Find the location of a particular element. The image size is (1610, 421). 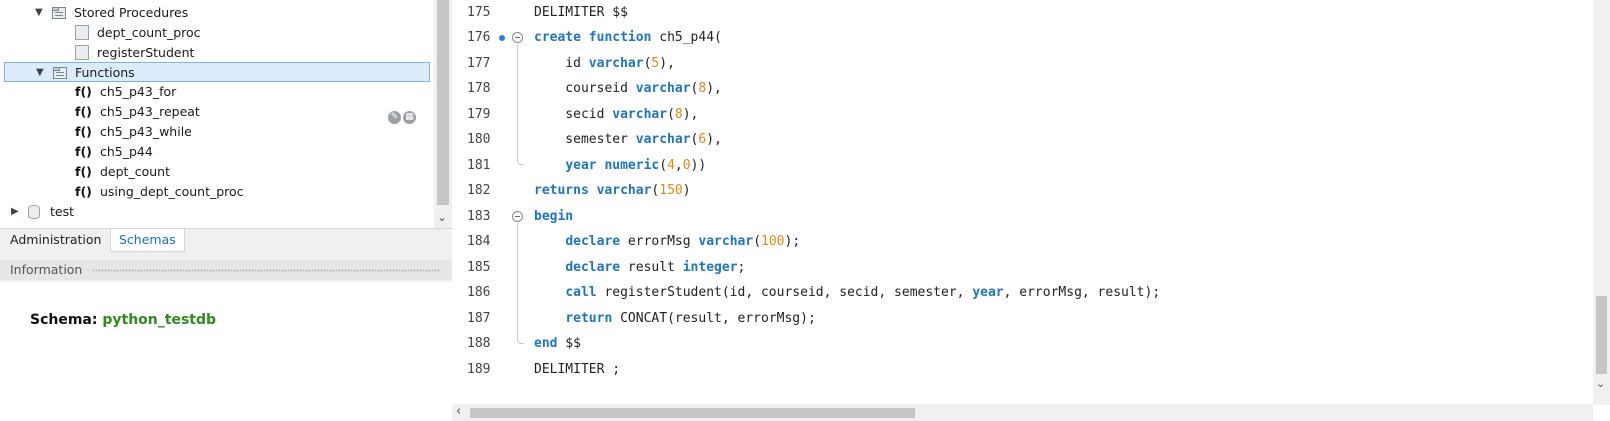

tree-item-procedure: dept_count_proc is located at coordinates (217, 33).